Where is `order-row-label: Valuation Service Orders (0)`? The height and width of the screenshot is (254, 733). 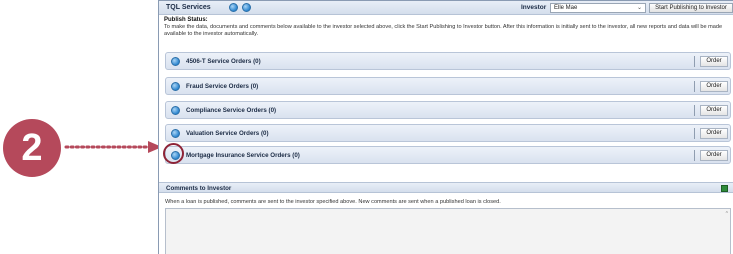 order-row-label: Valuation Service Orders (0) is located at coordinates (227, 133).